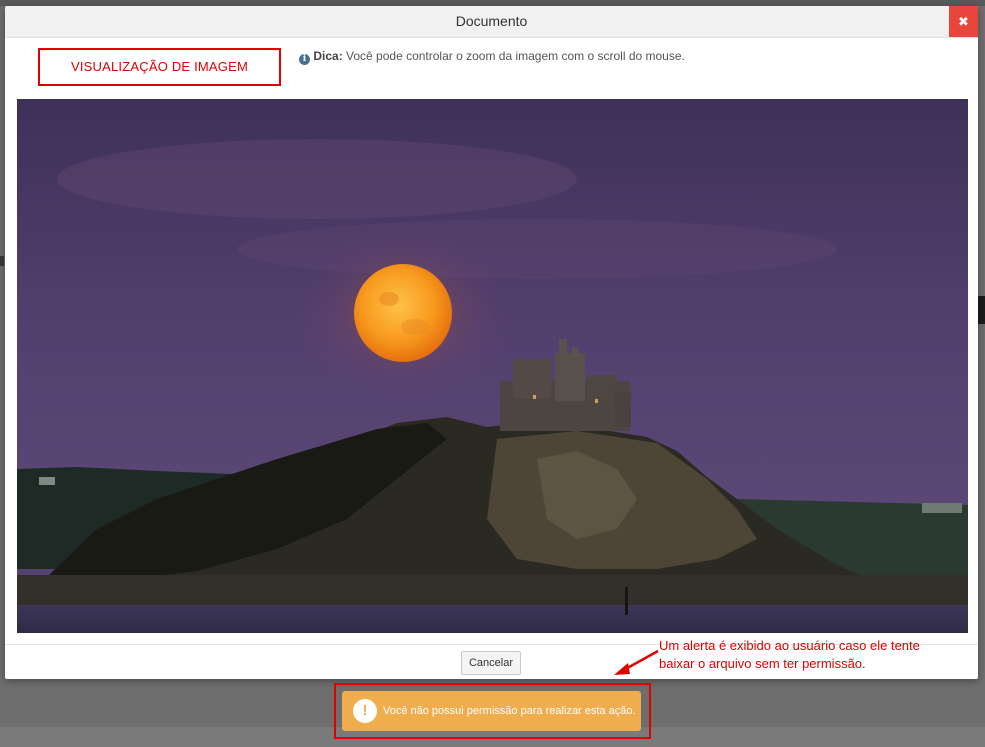 This screenshot has width=985, height=747. What do you see at coordinates (159, 67) in the screenshot?
I see `image-view-label: VISUALIZAÇÃO DE IMAGEM` at bounding box center [159, 67].